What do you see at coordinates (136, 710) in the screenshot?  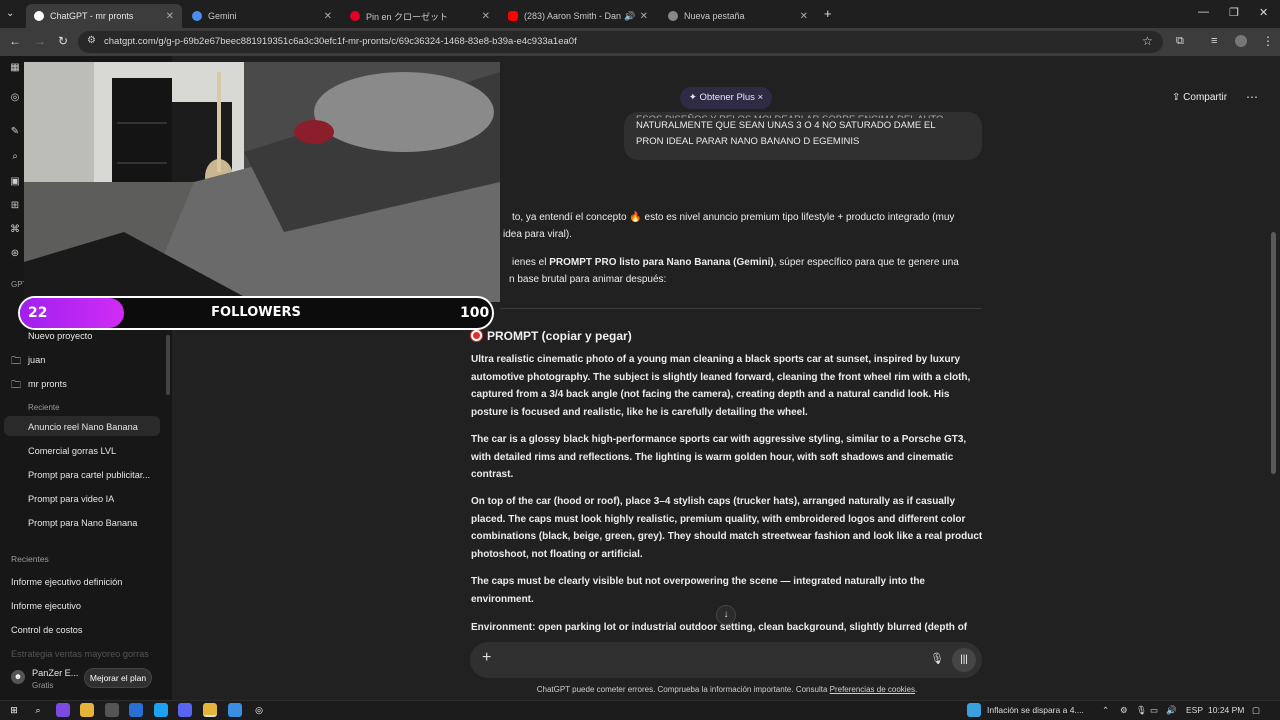 I see `edge-icon` at bounding box center [136, 710].